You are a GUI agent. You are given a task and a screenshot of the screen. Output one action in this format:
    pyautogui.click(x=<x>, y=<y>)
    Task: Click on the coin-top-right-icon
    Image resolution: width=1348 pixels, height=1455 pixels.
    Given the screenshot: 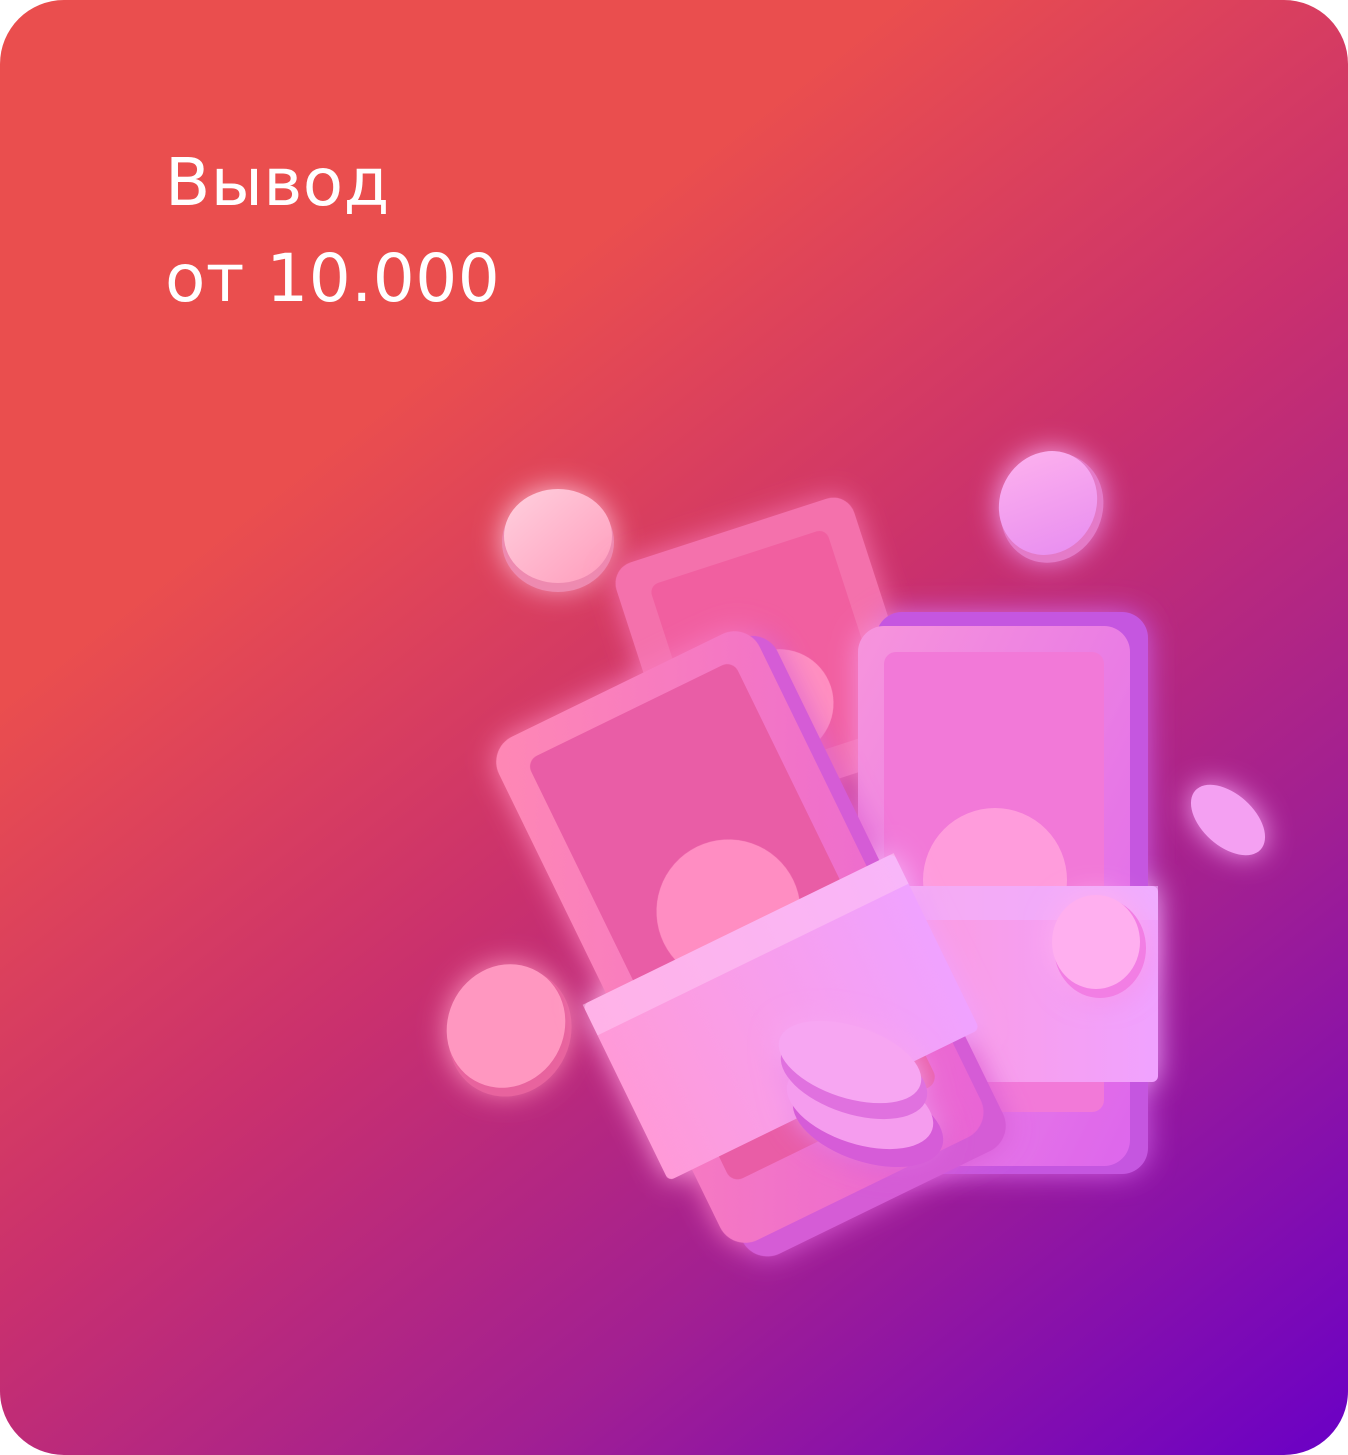 What is the action you would take?
    pyautogui.click(x=1051, y=507)
    